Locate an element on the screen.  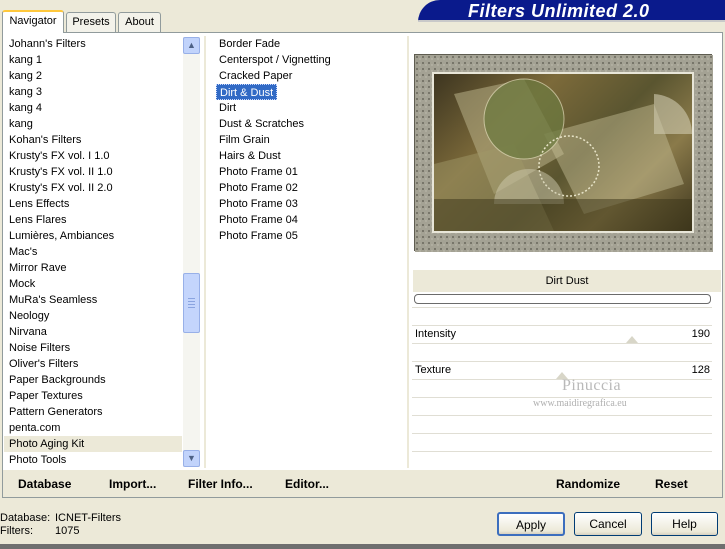
window-bottom-edge is located at coordinates (362, 546).